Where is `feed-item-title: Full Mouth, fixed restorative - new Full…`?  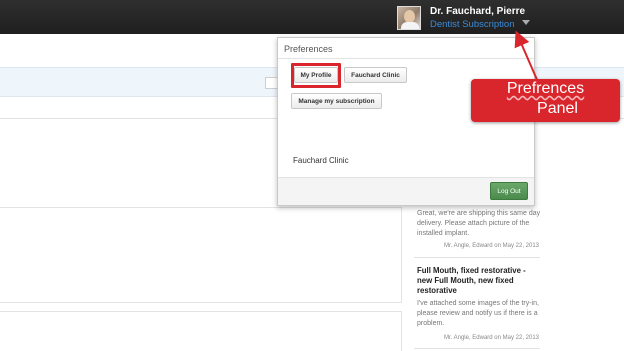
feed-item-title: Full Mouth, fixed restorative - new Full… is located at coordinates (479, 281).